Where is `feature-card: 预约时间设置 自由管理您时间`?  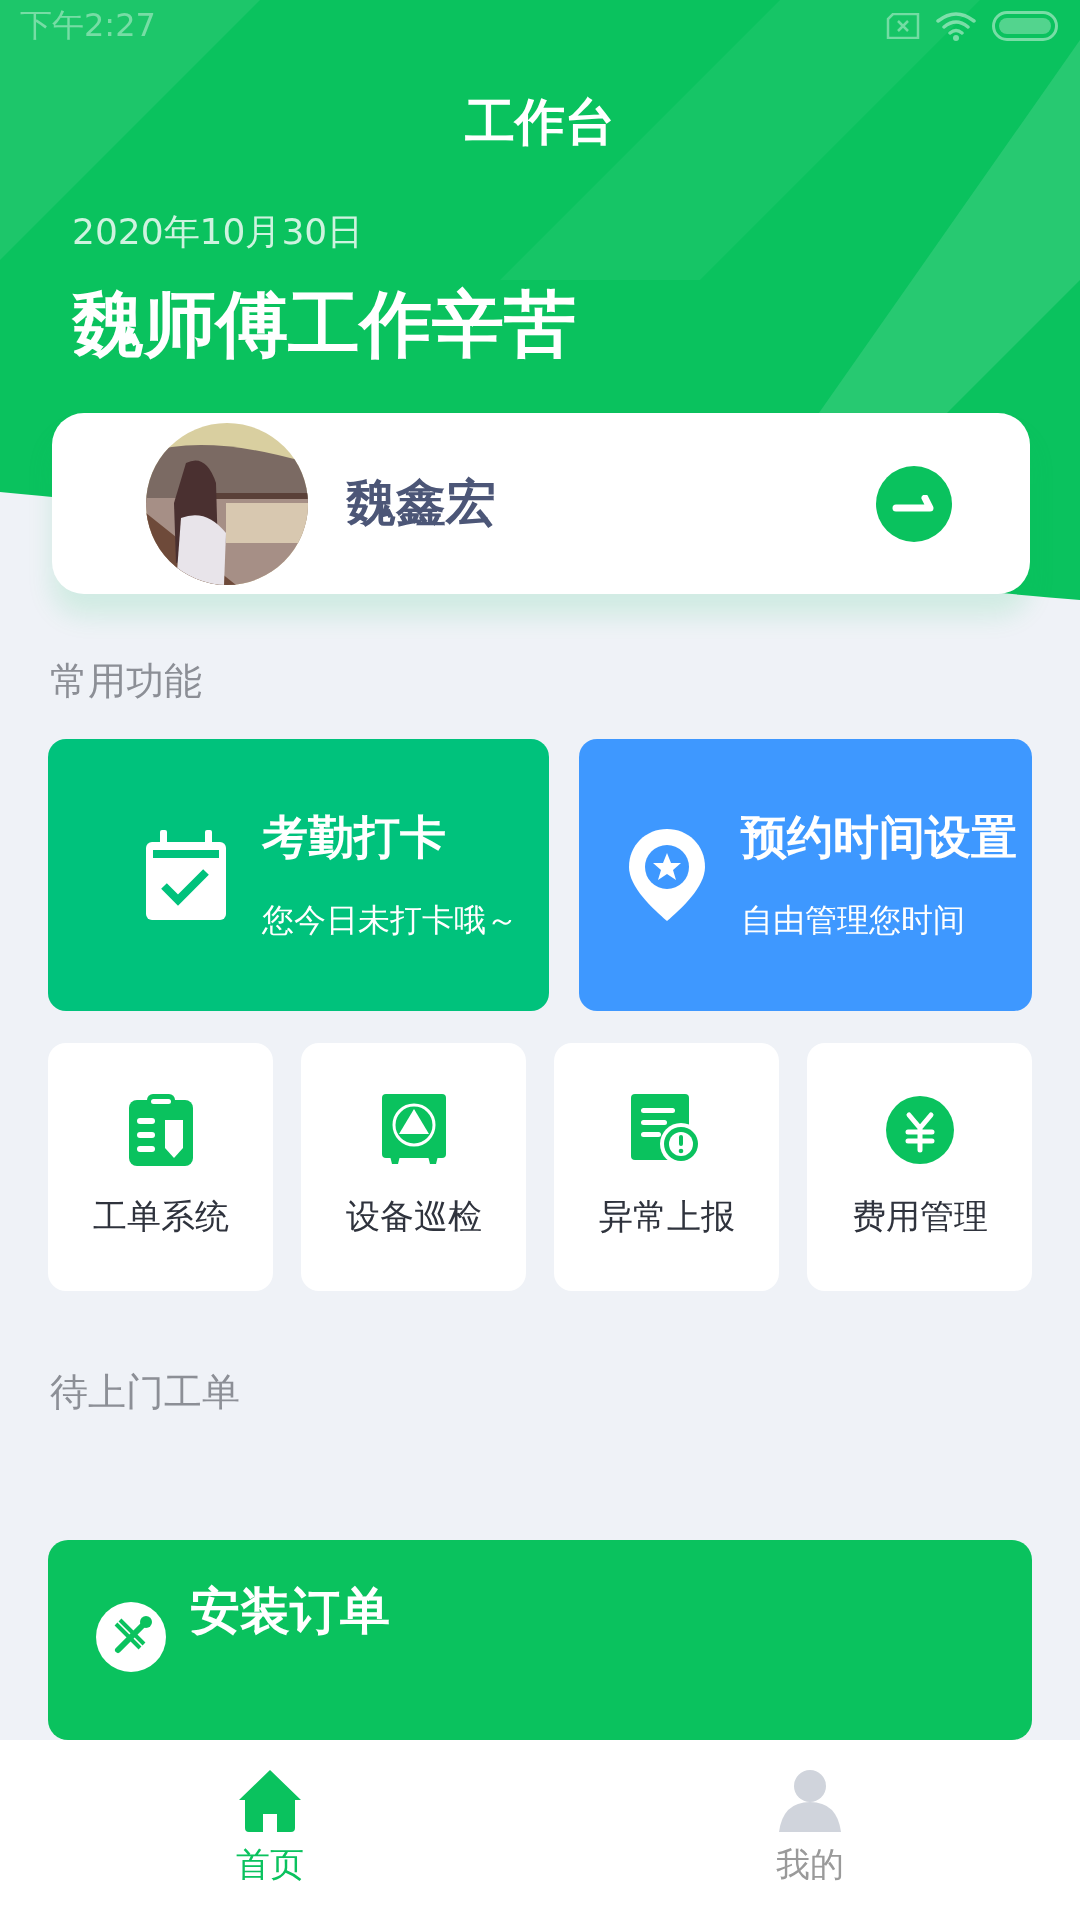
feature-card: 预约时间设置 自由管理您时间 is located at coordinates (805, 875).